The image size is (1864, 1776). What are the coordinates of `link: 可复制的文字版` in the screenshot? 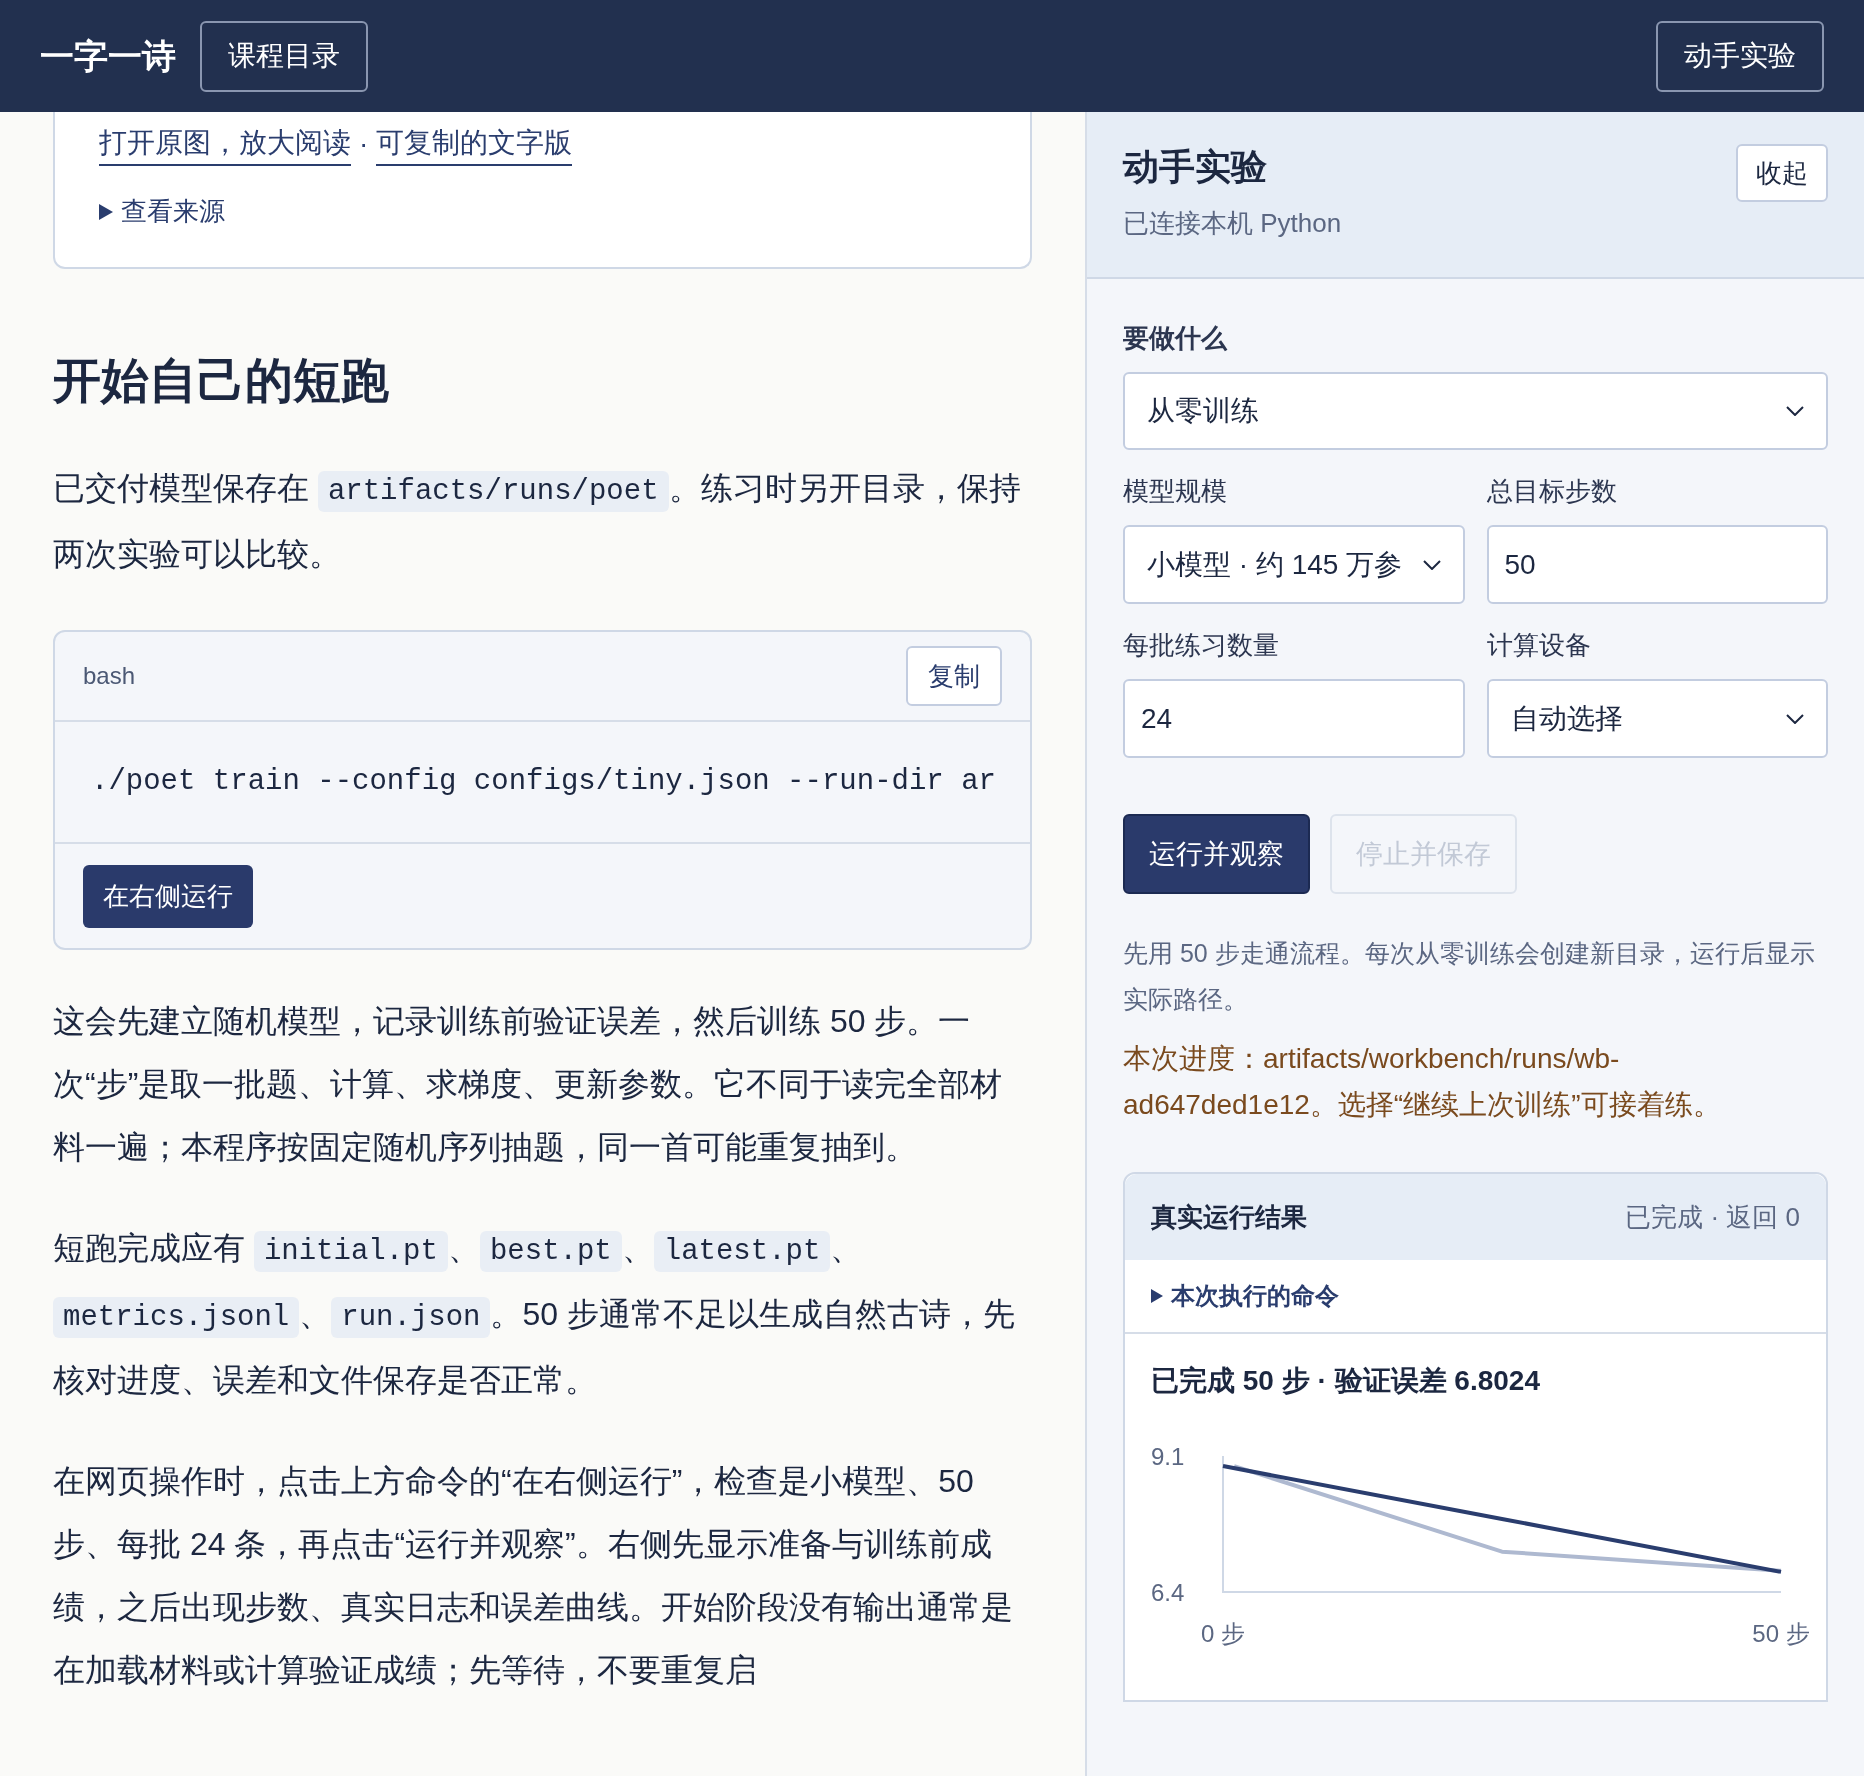 It's located at (474, 144).